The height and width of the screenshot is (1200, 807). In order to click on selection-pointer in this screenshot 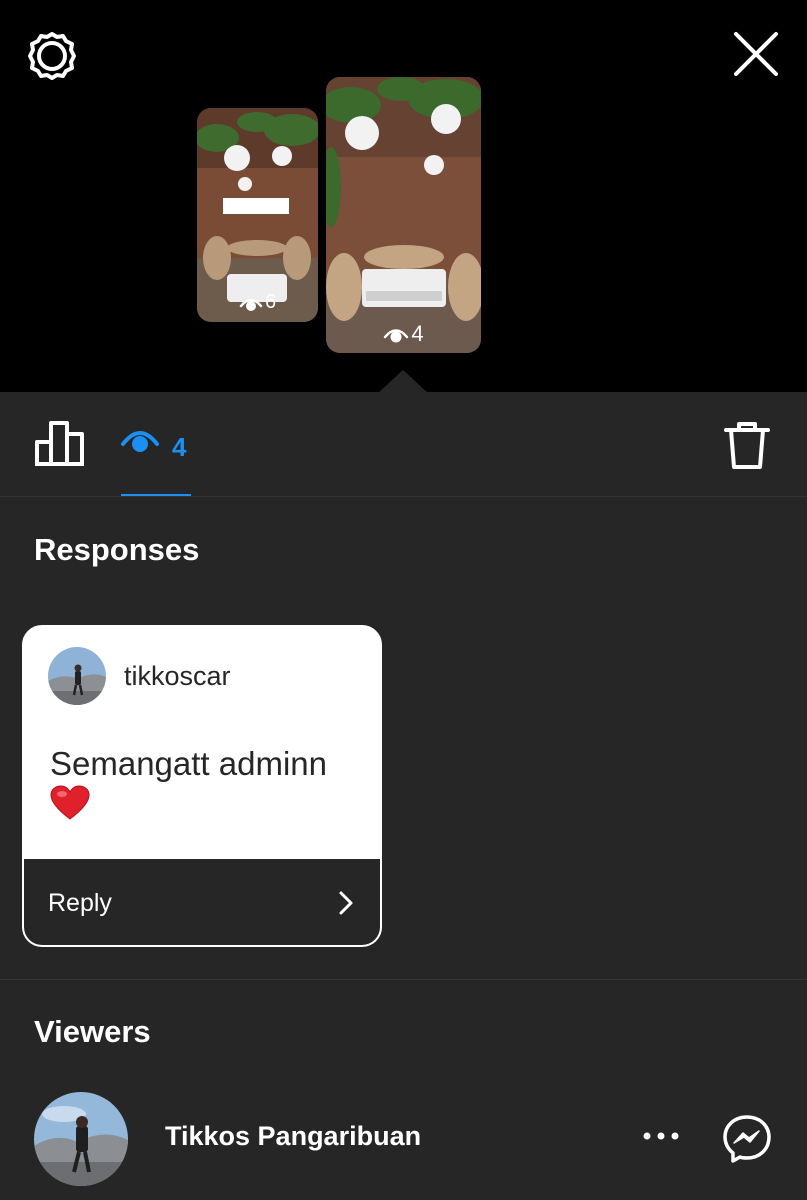, I will do `click(403, 382)`.